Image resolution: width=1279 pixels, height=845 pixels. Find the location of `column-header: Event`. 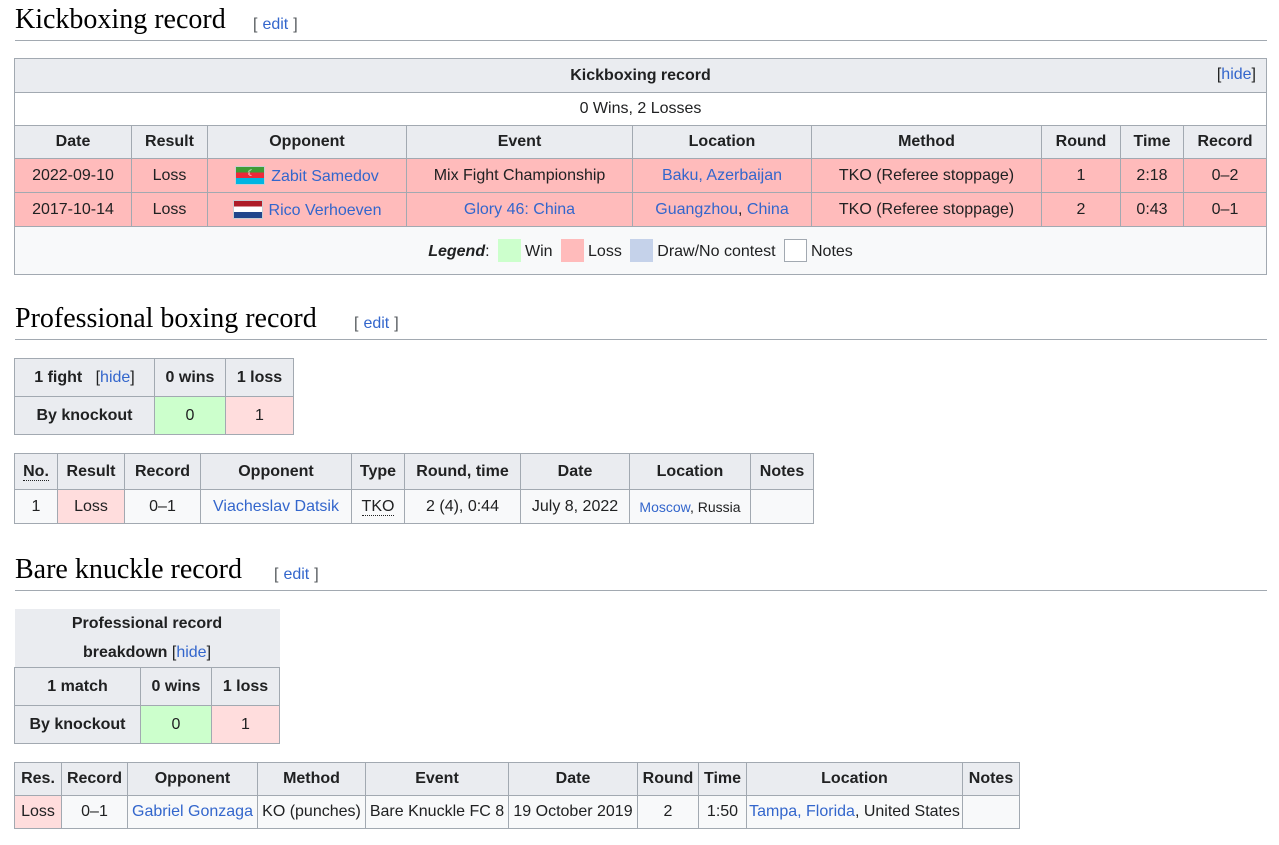

column-header: Event is located at coordinates (437, 779).